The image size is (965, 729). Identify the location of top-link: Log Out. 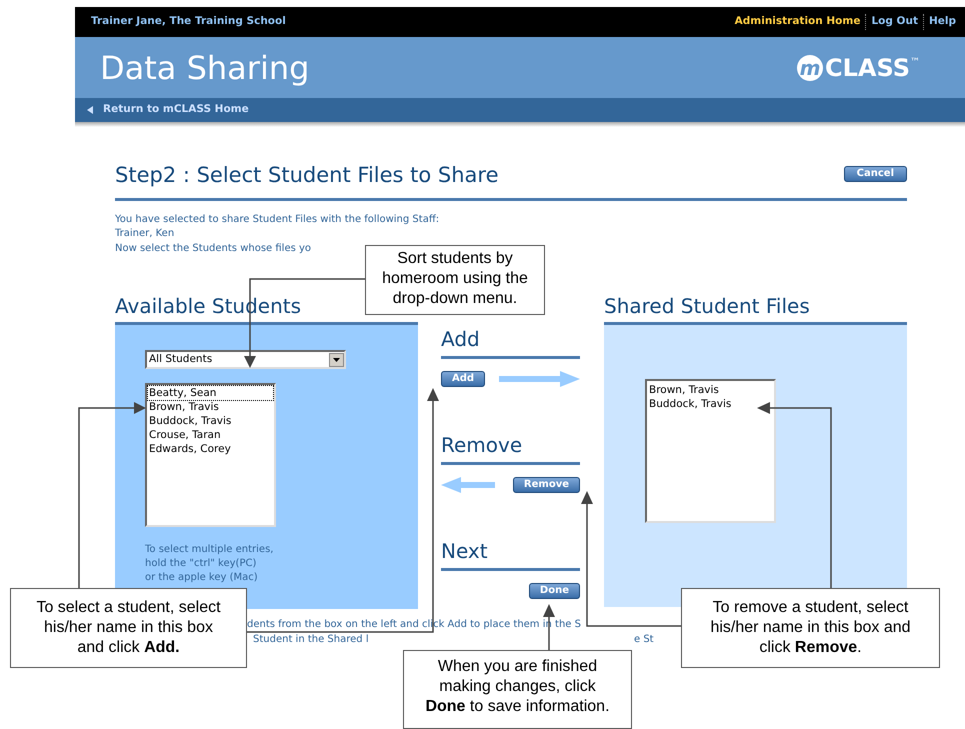
(894, 22).